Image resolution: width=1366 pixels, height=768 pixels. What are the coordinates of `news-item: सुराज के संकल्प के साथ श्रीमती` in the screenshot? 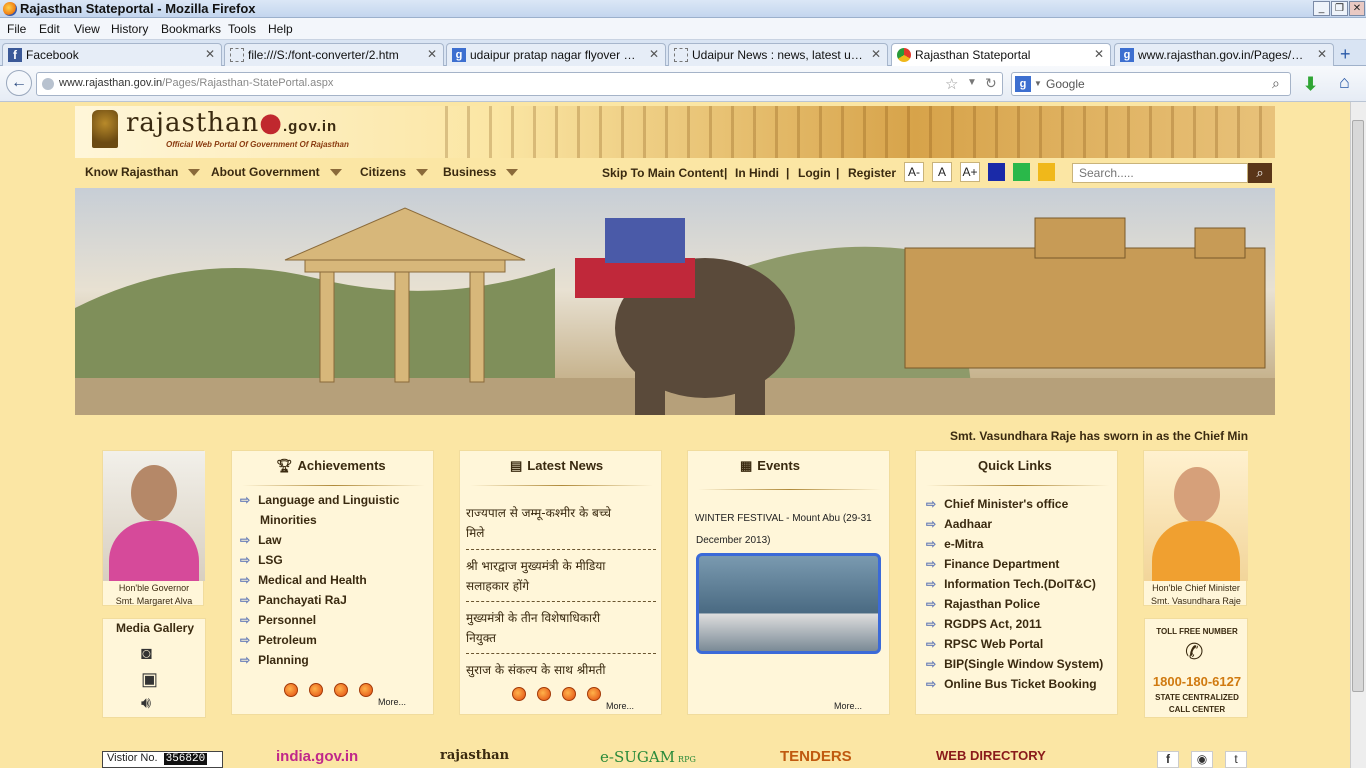 It's located at (561, 665).